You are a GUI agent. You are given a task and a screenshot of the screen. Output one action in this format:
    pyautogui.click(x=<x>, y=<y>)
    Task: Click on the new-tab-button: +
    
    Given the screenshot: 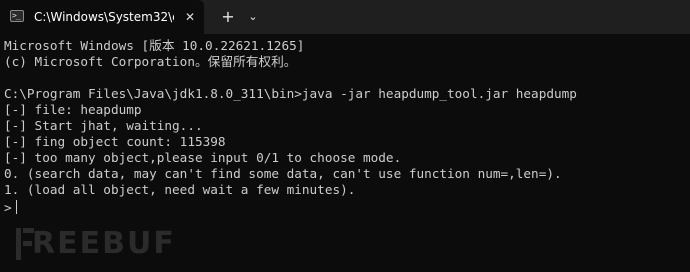 What is the action you would take?
    pyautogui.click(x=228, y=17)
    